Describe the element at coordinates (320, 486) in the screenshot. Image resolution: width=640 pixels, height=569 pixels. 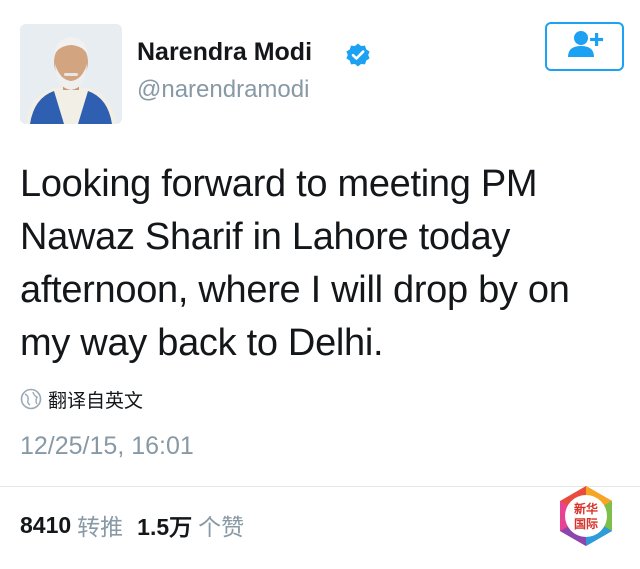
I see `divider` at that location.